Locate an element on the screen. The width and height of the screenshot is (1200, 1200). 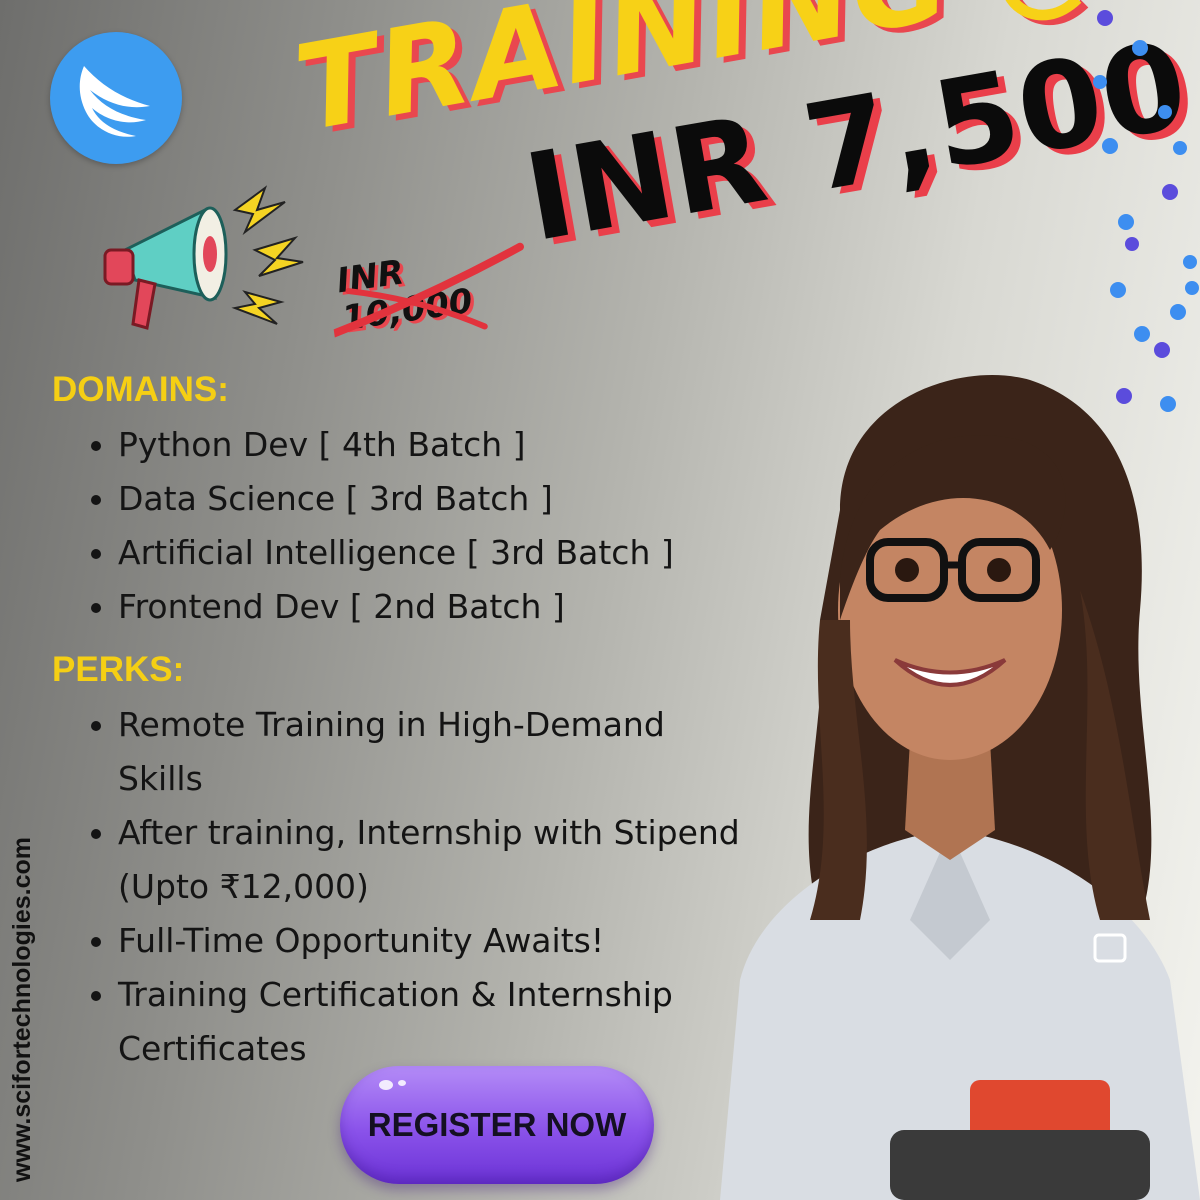
megaphone-icon is located at coordinates (203, 257).